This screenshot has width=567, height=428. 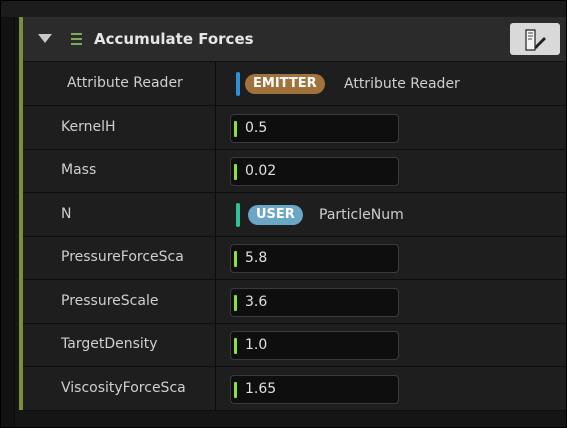 I want to click on float-value: 3.6, so click(x=256, y=301).